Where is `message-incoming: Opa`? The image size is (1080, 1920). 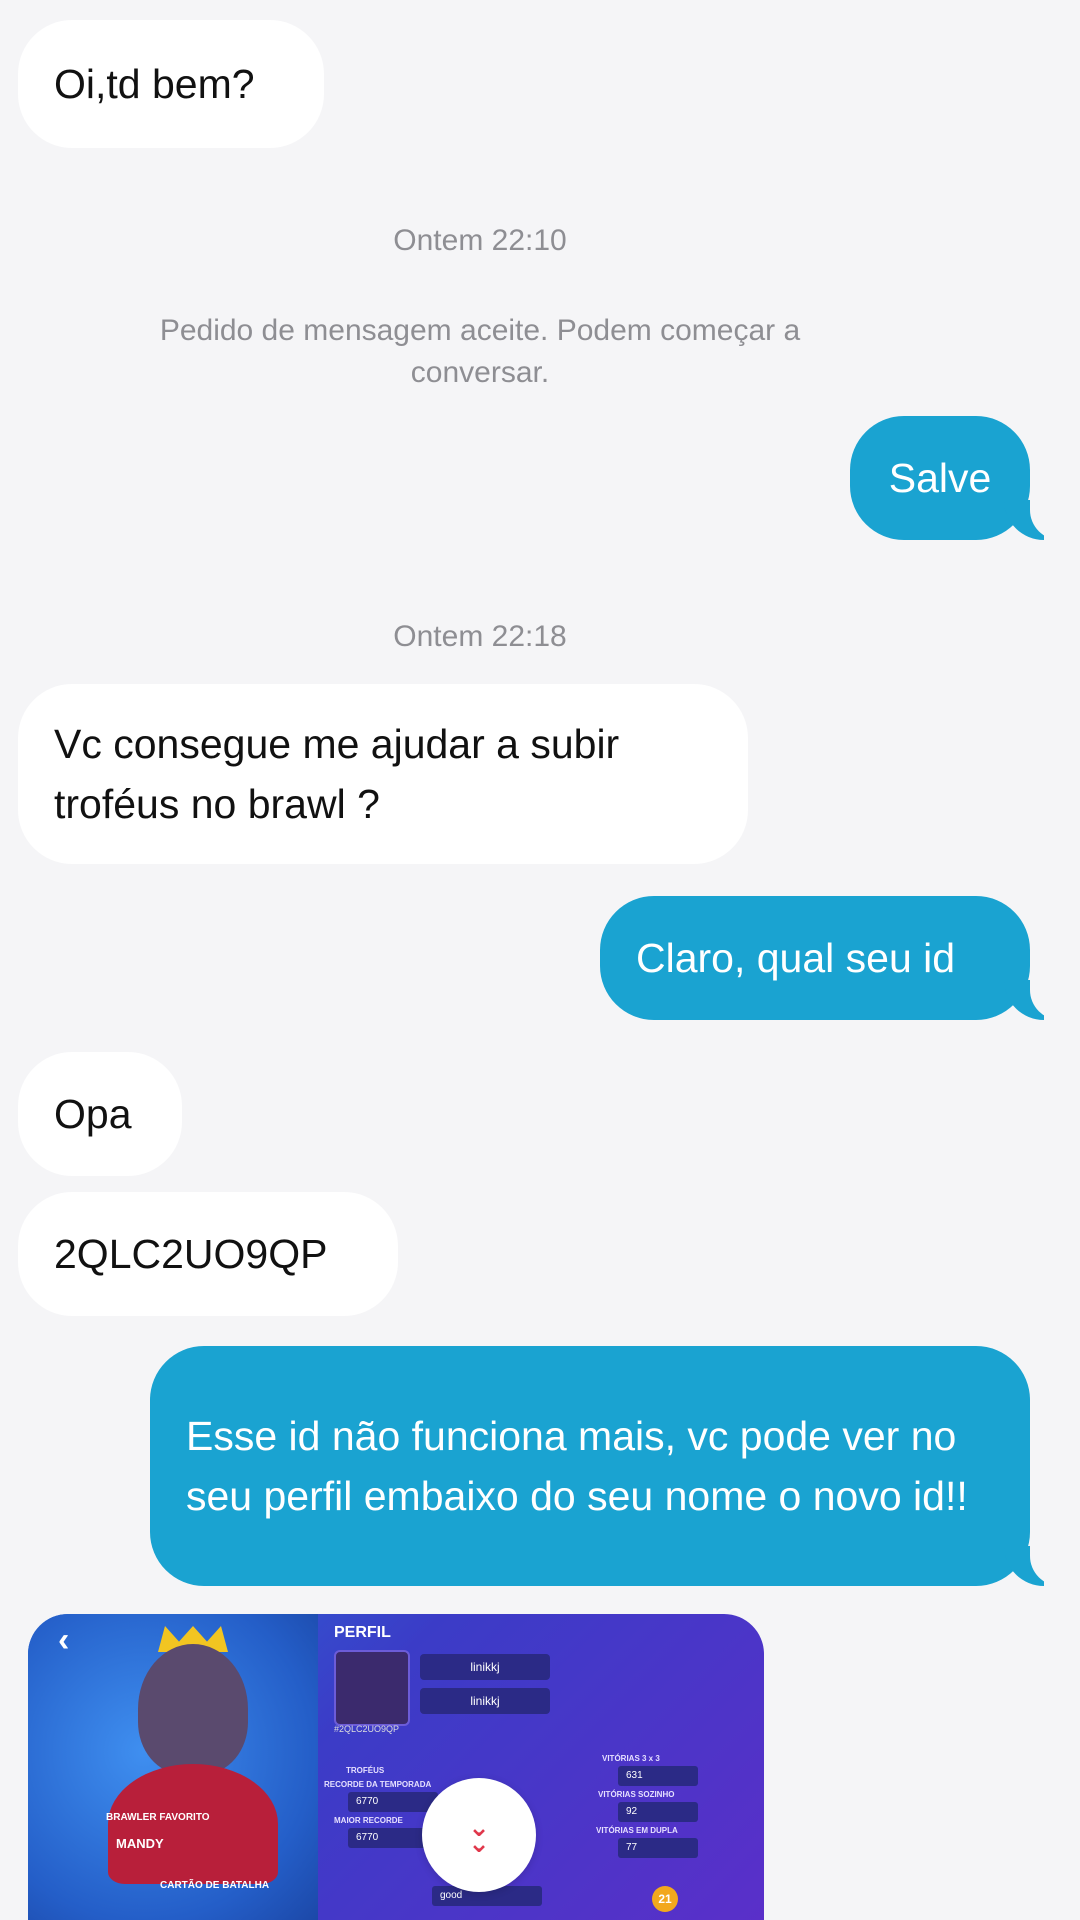
message-incoming: Opa is located at coordinates (100, 1114).